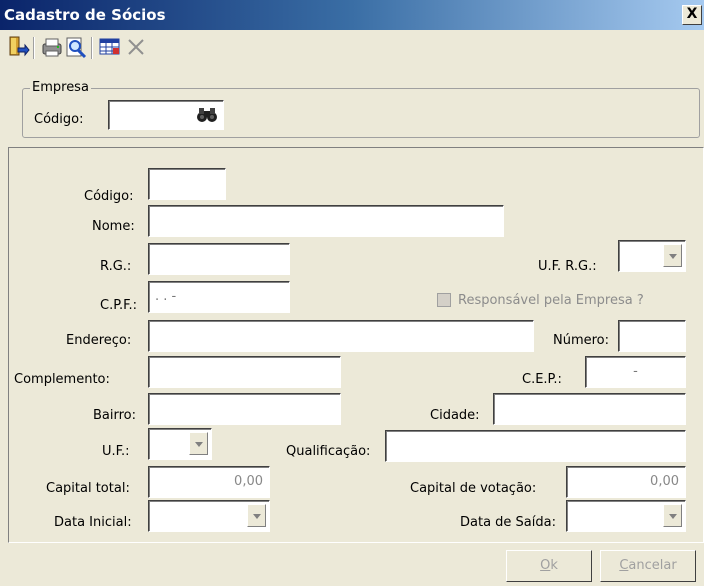 Image resolution: width=704 pixels, height=586 pixels. What do you see at coordinates (113, 226) in the screenshot?
I see `nome-label: Nome:` at bounding box center [113, 226].